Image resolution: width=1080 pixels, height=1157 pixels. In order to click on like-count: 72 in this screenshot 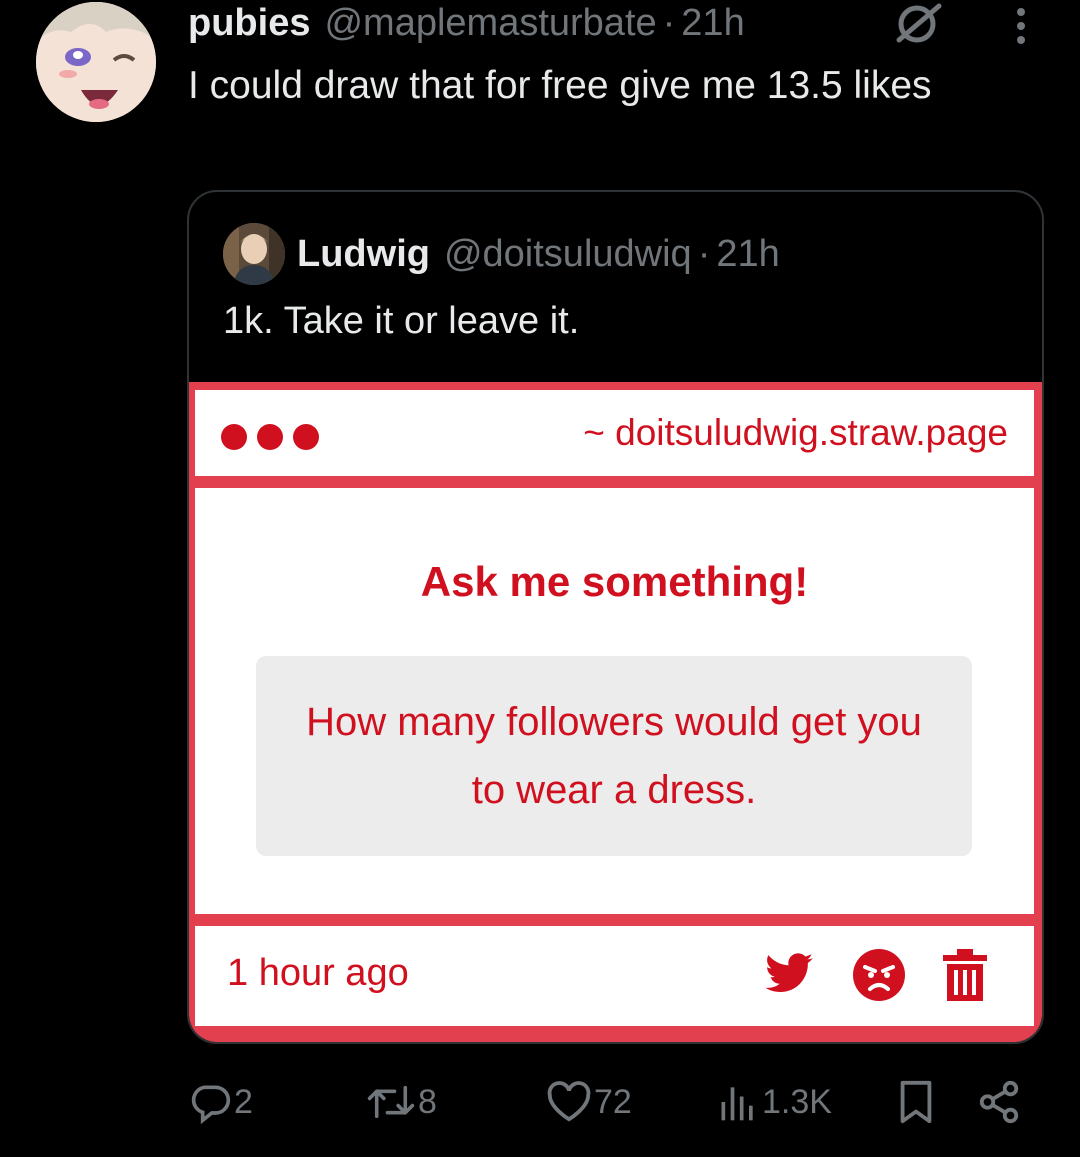, I will do `click(613, 1101)`.